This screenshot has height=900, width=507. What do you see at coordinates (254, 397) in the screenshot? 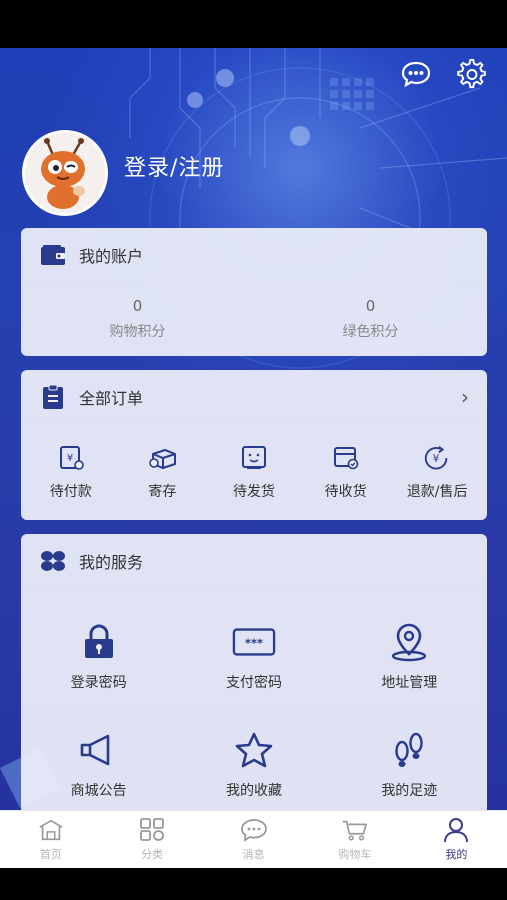
I see `all-orders-header: 全部订单 ›` at bounding box center [254, 397].